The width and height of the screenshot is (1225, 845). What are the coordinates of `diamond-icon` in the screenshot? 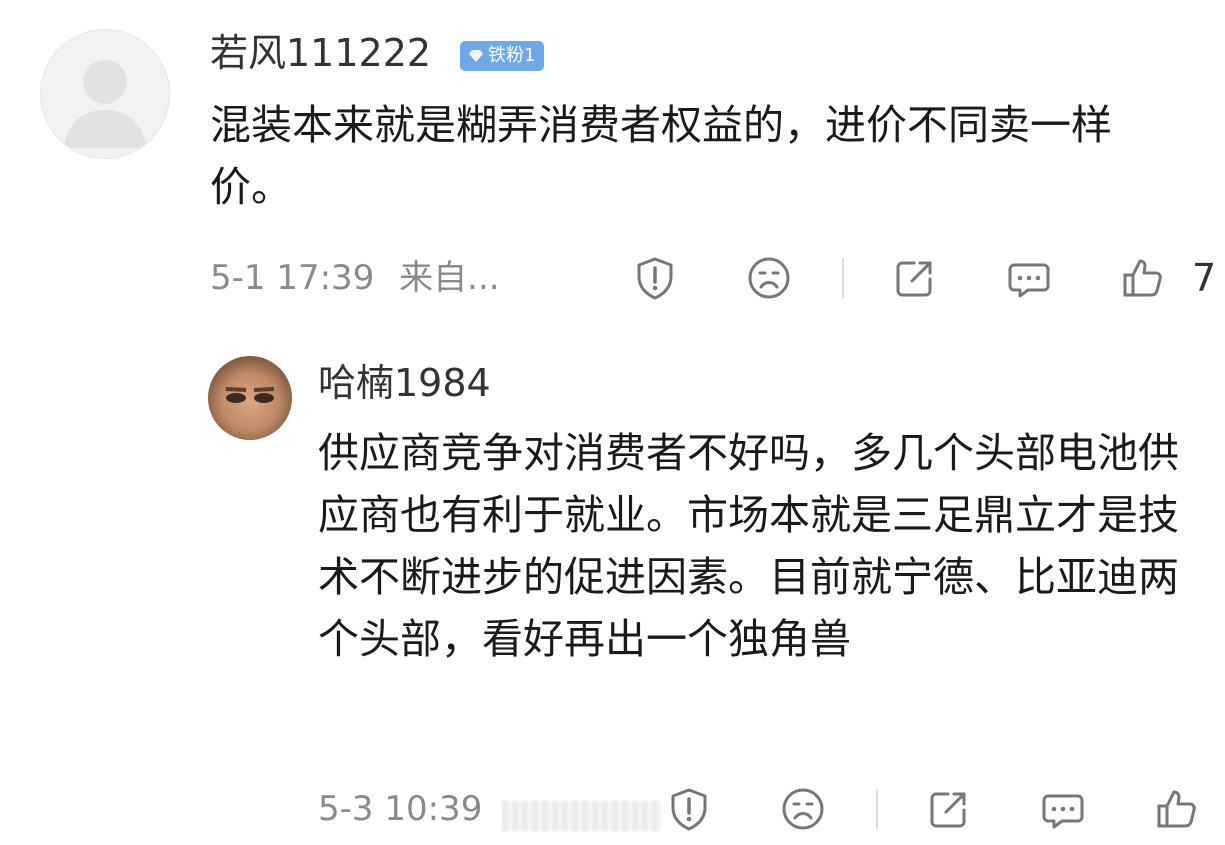 It's located at (476, 56).